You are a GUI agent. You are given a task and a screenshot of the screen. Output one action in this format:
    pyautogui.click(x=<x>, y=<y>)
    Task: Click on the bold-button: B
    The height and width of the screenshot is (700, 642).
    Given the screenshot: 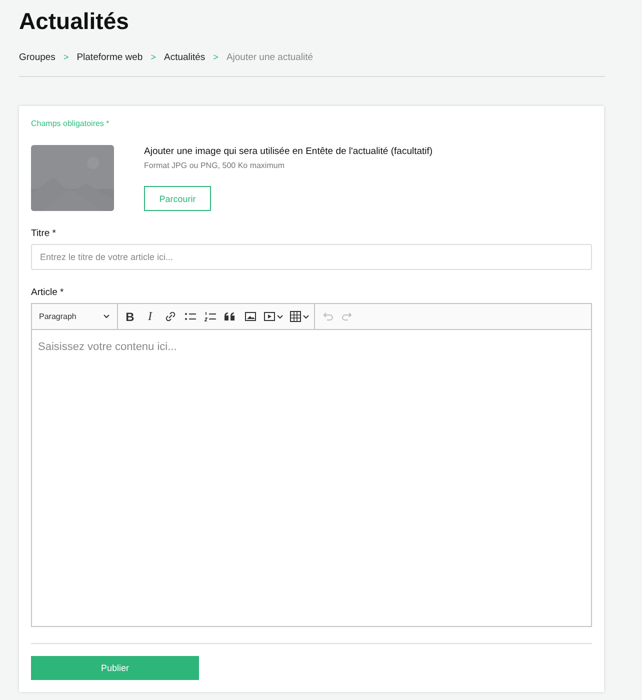 What is the action you would take?
    pyautogui.click(x=130, y=316)
    